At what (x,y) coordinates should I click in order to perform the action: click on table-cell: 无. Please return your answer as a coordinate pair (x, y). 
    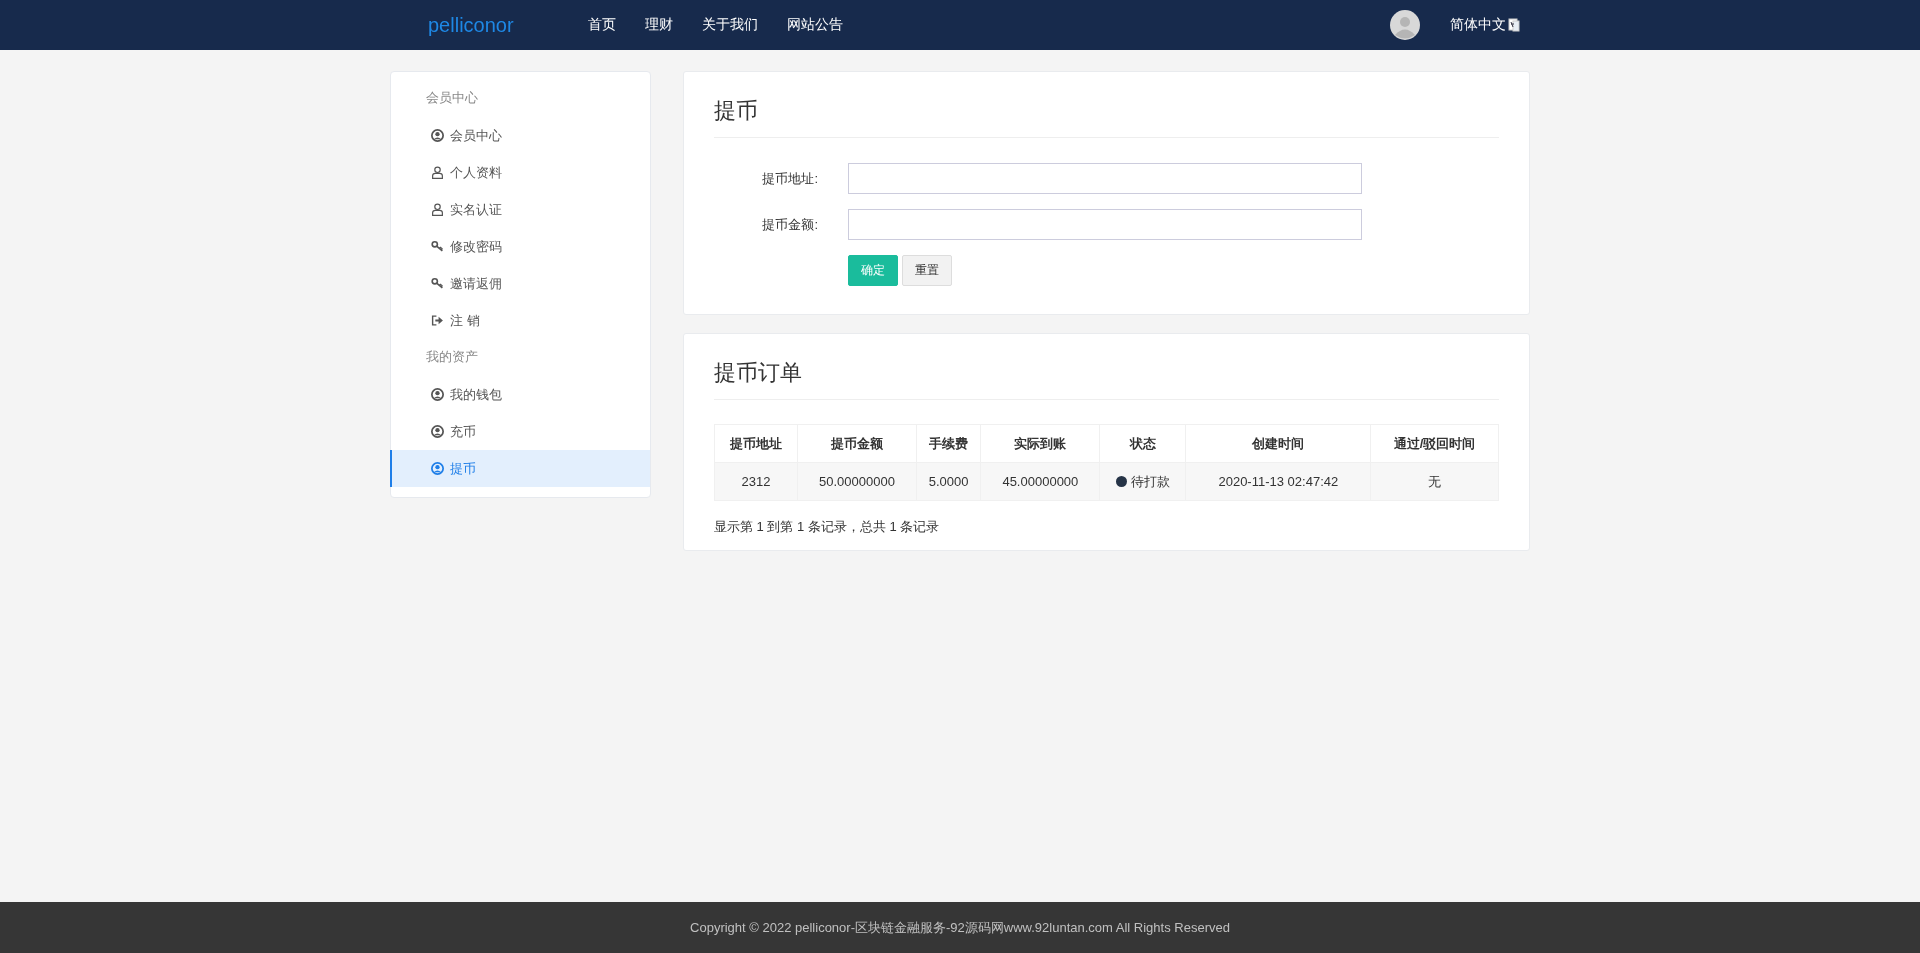
    Looking at the image, I should click on (1434, 481).